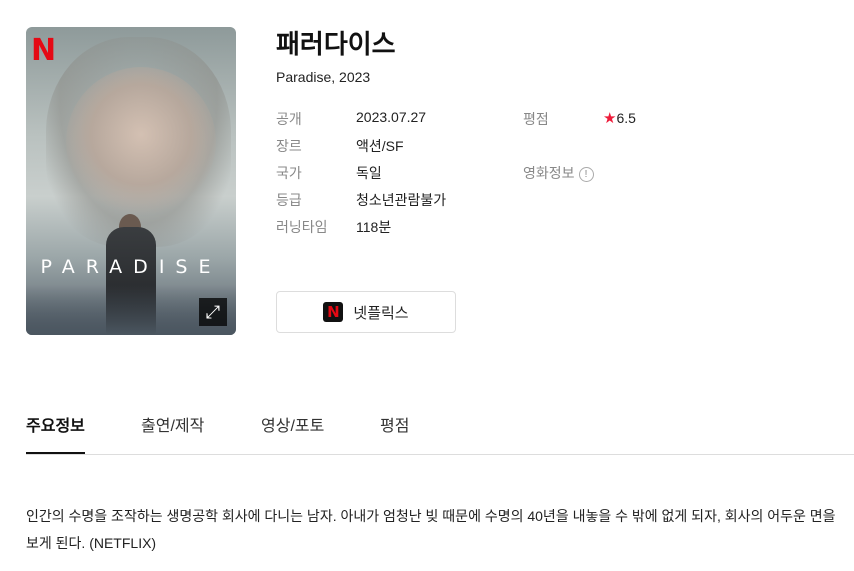 The width and height of the screenshot is (854, 571). I want to click on poster-title: PARADISE, so click(131, 267).